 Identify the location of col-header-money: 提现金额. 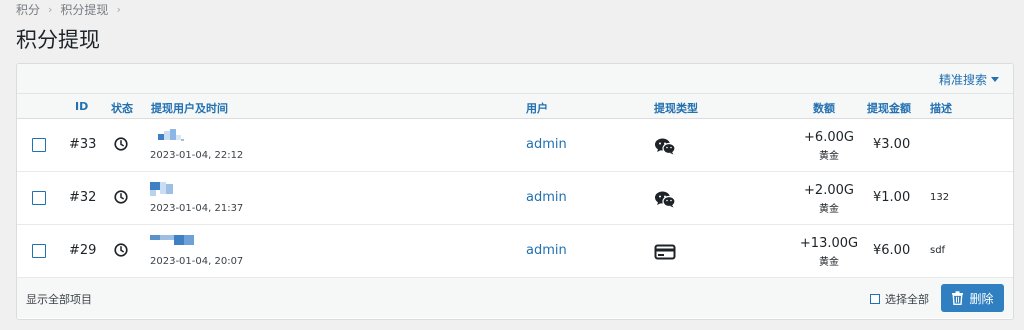
(889, 108).